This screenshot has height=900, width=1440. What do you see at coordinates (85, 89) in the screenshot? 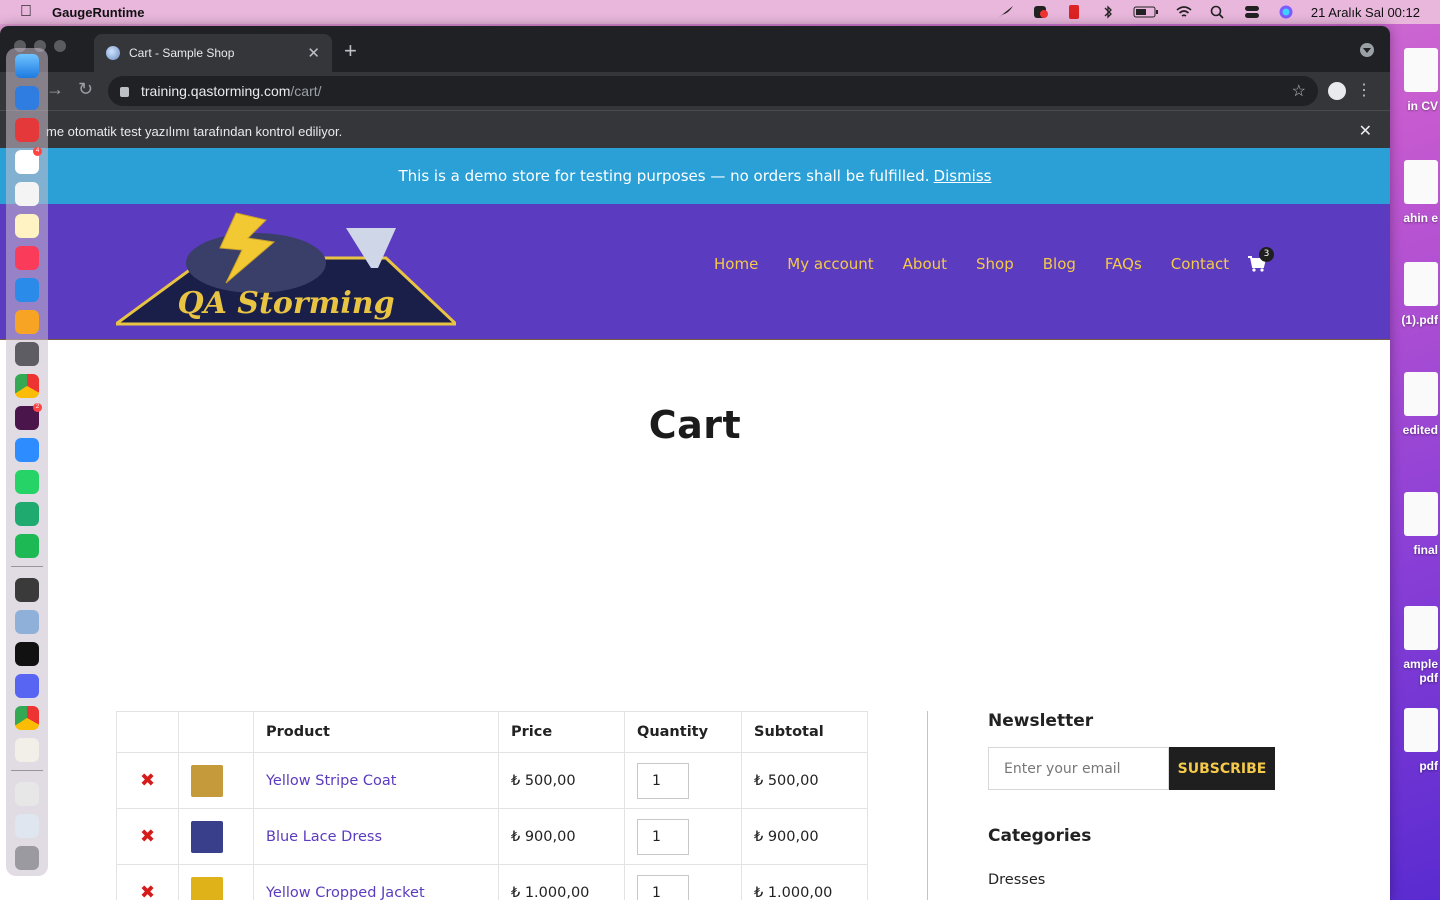
I see `reload-icon: ↻` at bounding box center [85, 89].